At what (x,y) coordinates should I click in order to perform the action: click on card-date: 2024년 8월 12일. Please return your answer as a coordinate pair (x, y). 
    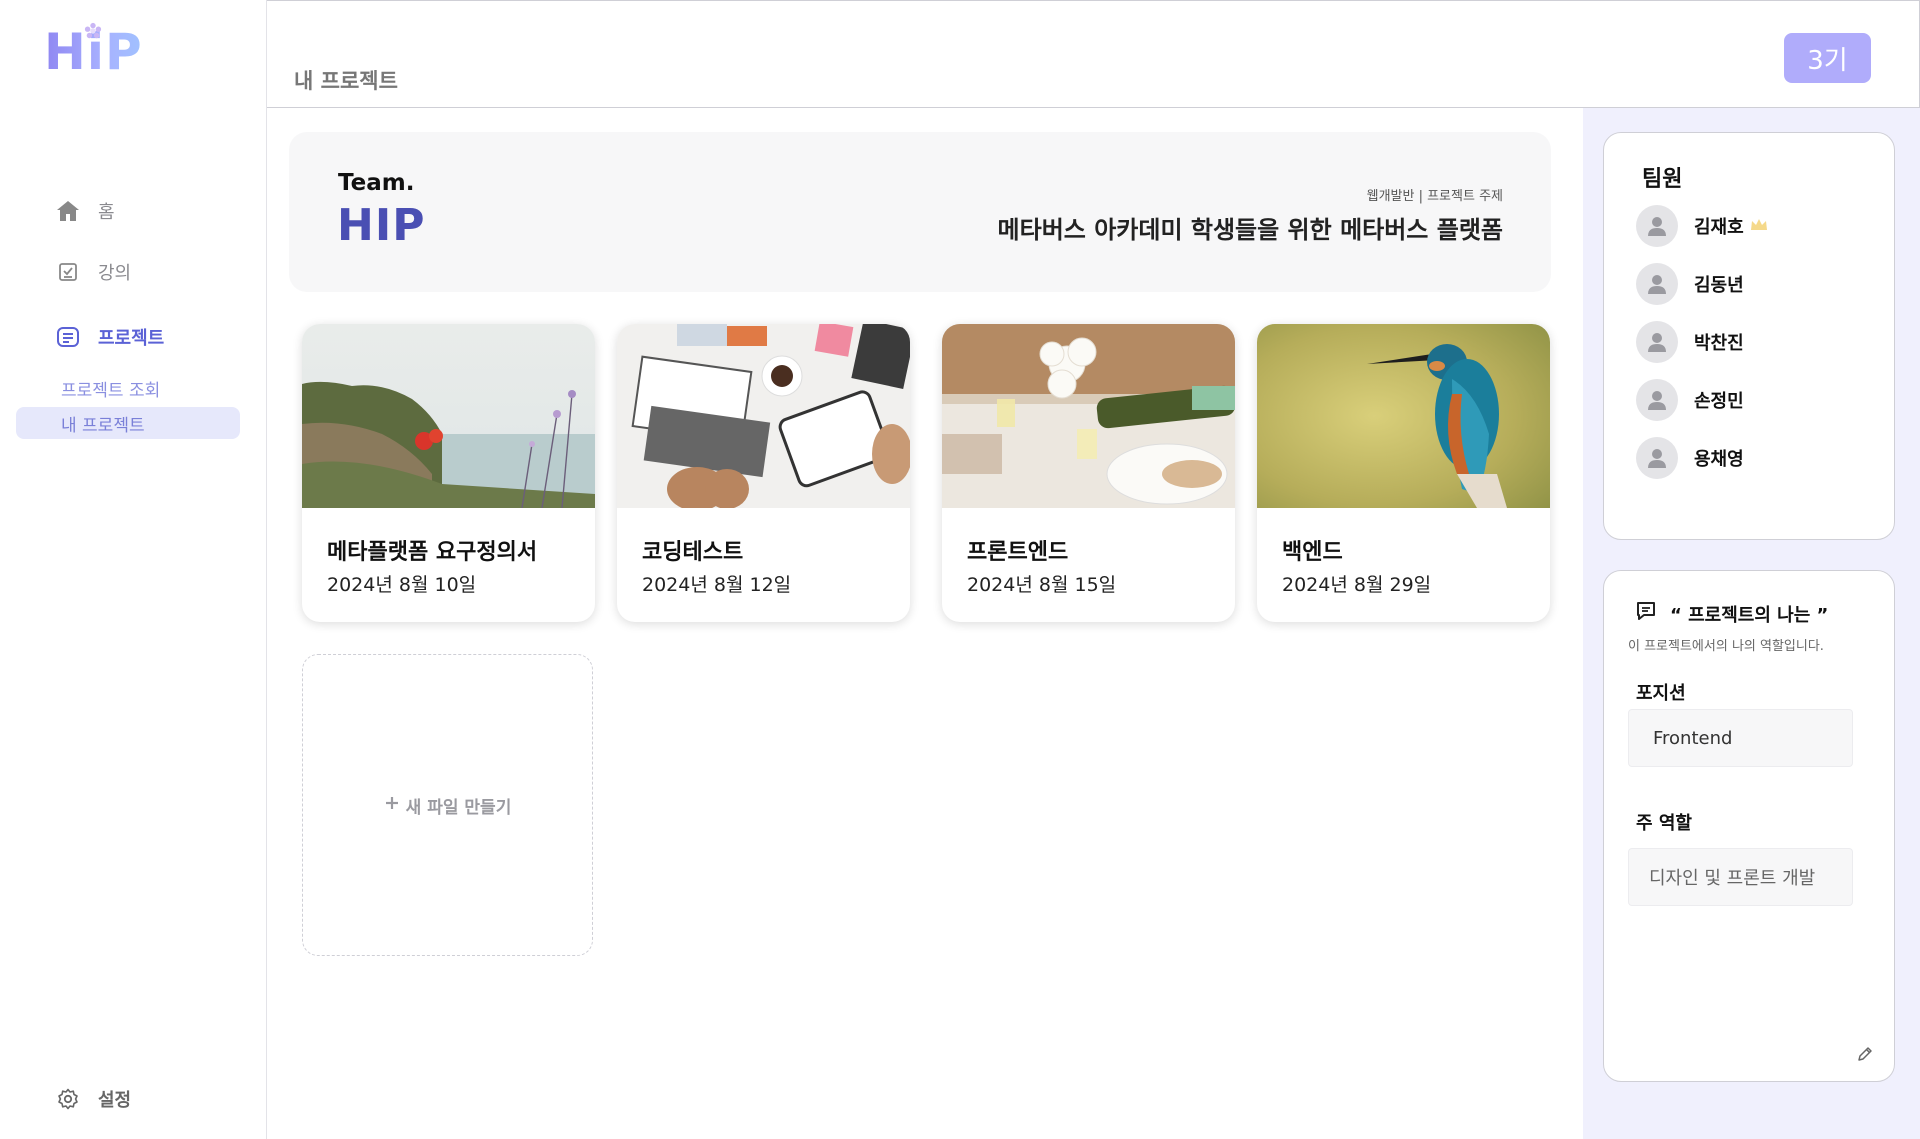
    Looking at the image, I should click on (717, 585).